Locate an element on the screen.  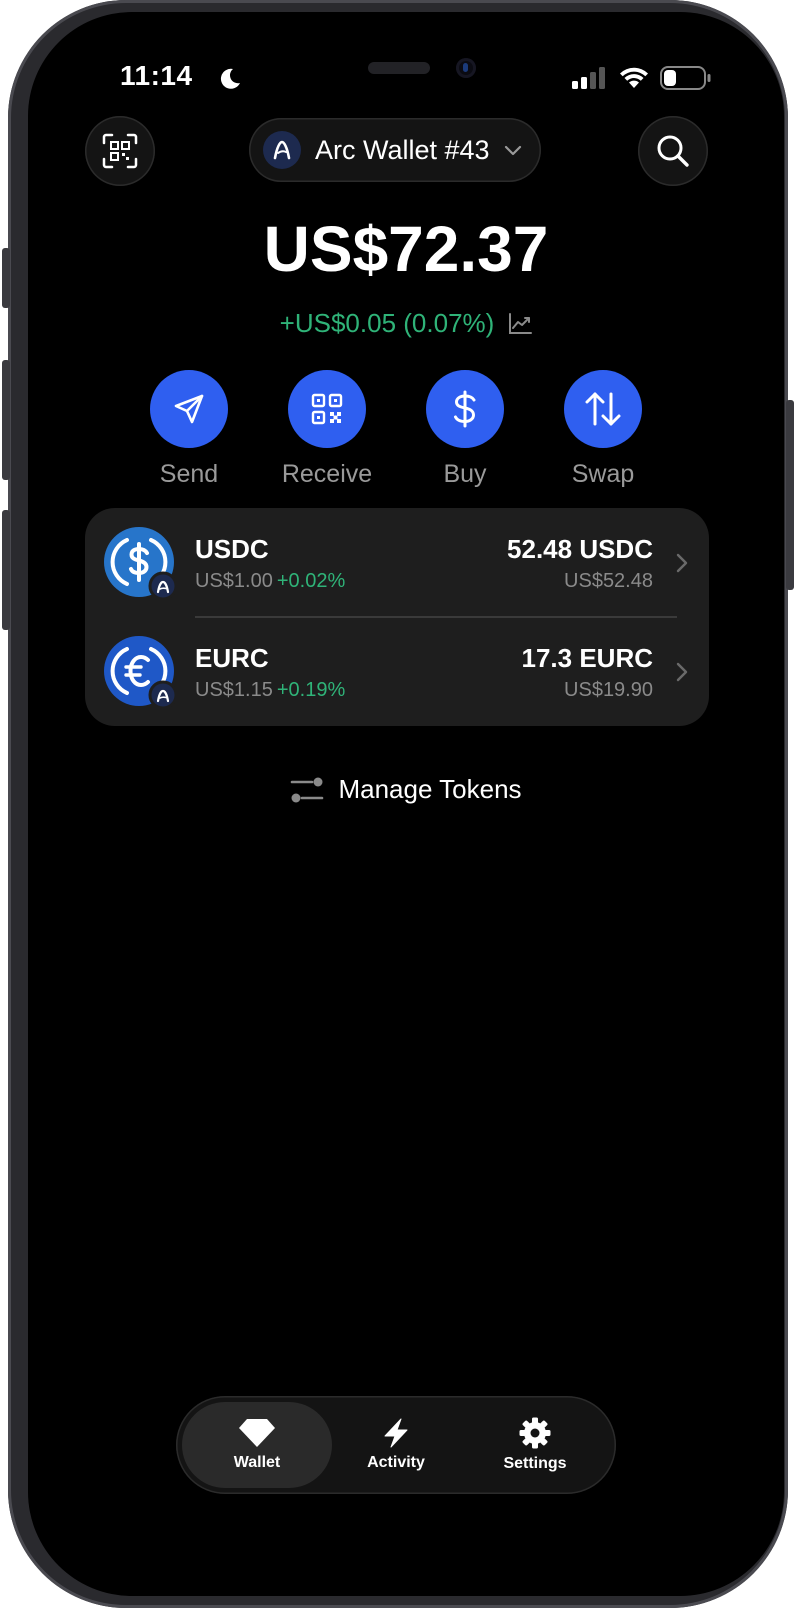
tab-settings: Settings is located at coordinates (535, 1445).